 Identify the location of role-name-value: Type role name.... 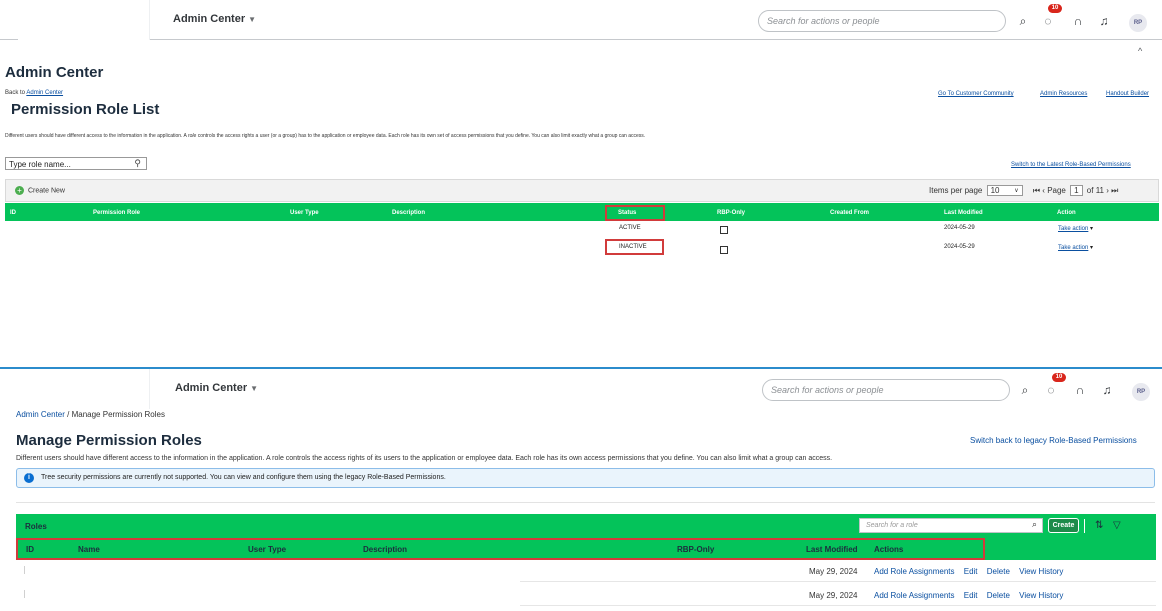
(40, 164).